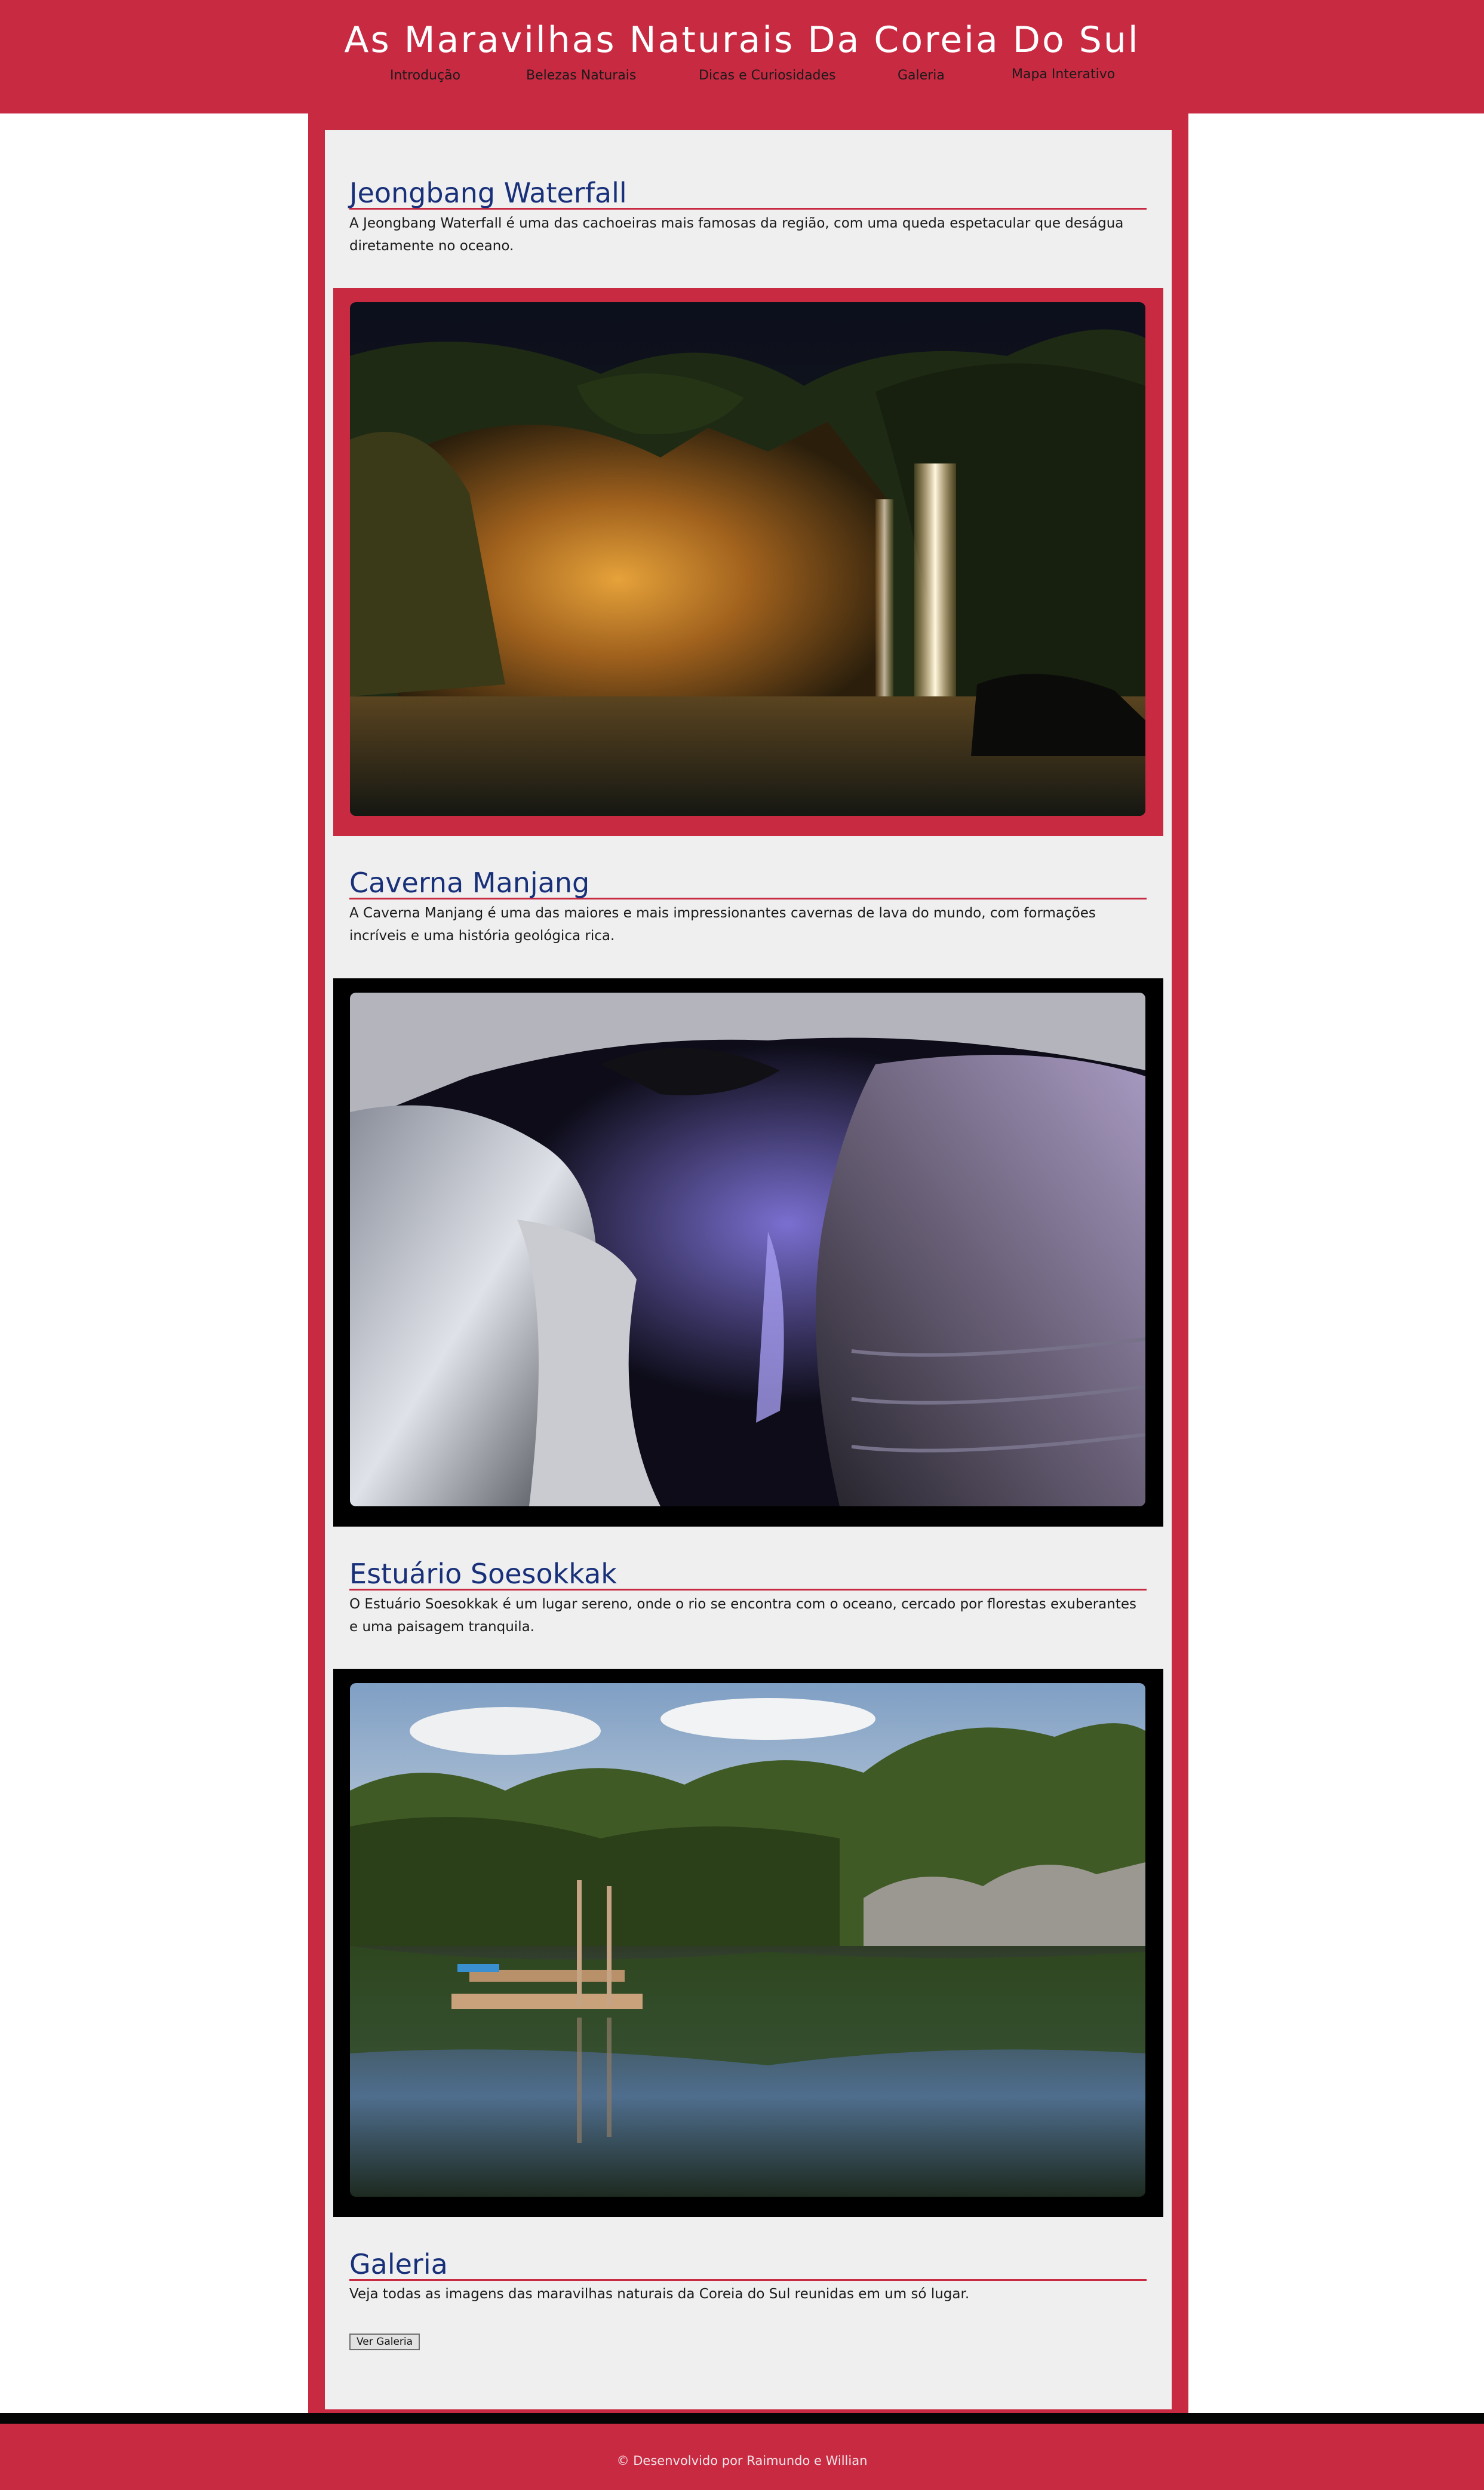 The width and height of the screenshot is (1484, 2490). Describe the element at coordinates (742, 2461) in the screenshot. I see `footer-credit: © Desenvolvido por Raimundo e Willian` at that location.